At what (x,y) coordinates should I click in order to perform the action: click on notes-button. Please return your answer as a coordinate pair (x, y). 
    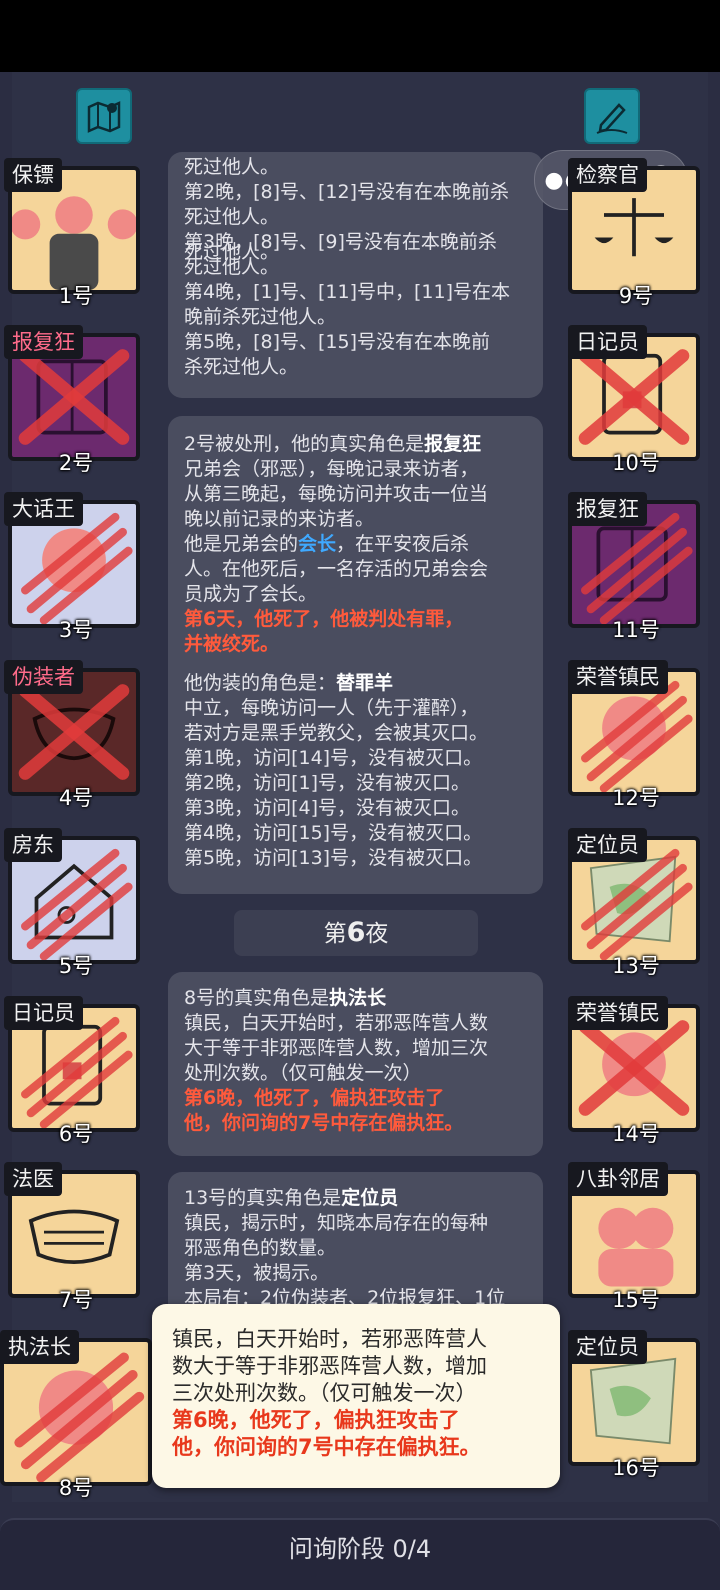
    Looking at the image, I should click on (612, 116).